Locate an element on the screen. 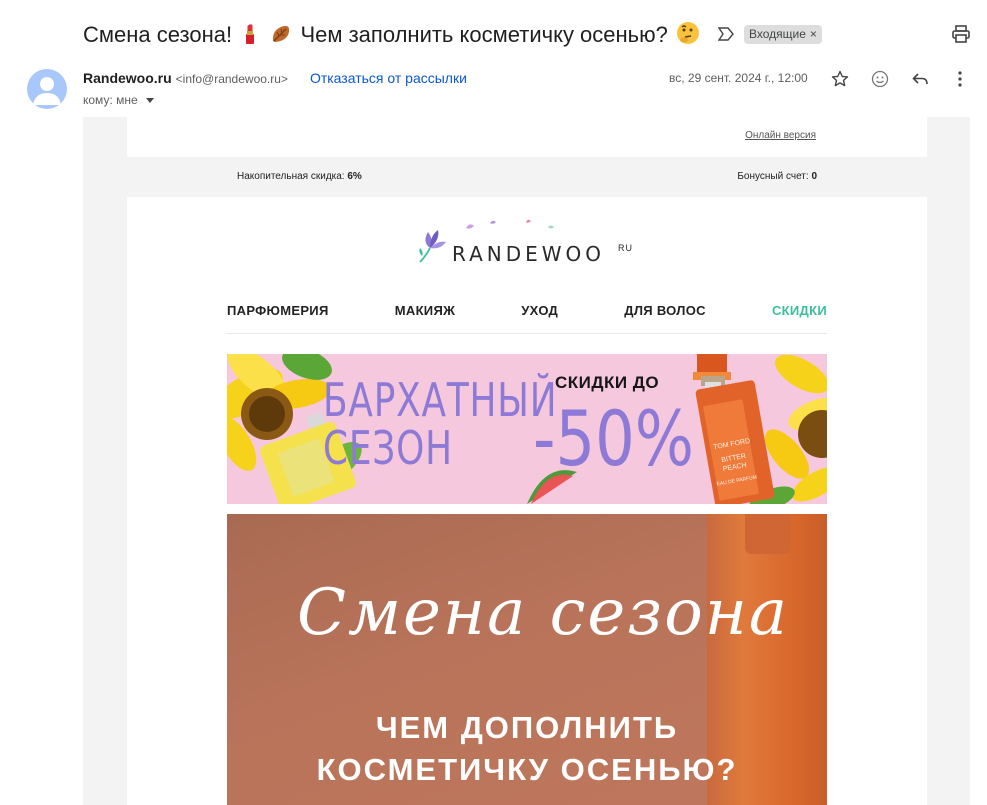 The image size is (987, 805). randewoo-logo: RANDEWOO RU is located at coordinates (531, 243).